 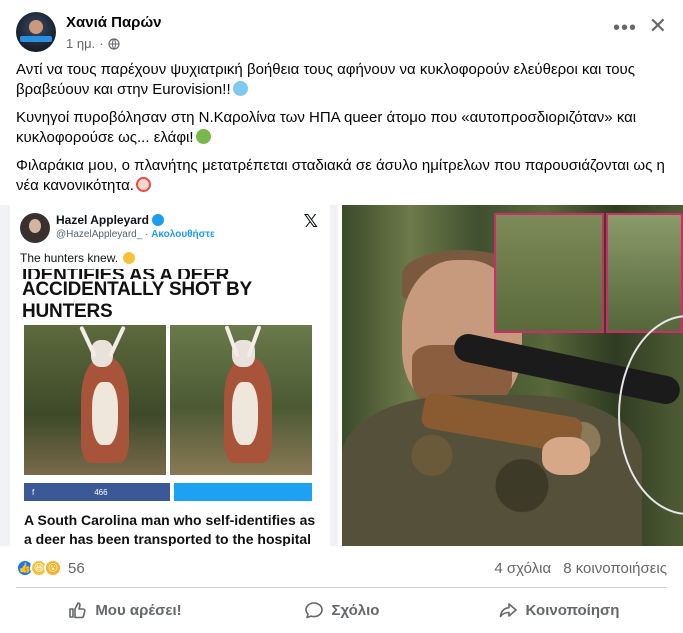 I want to click on tweet-follow-link: Ακολουθήστε, so click(x=183, y=234).